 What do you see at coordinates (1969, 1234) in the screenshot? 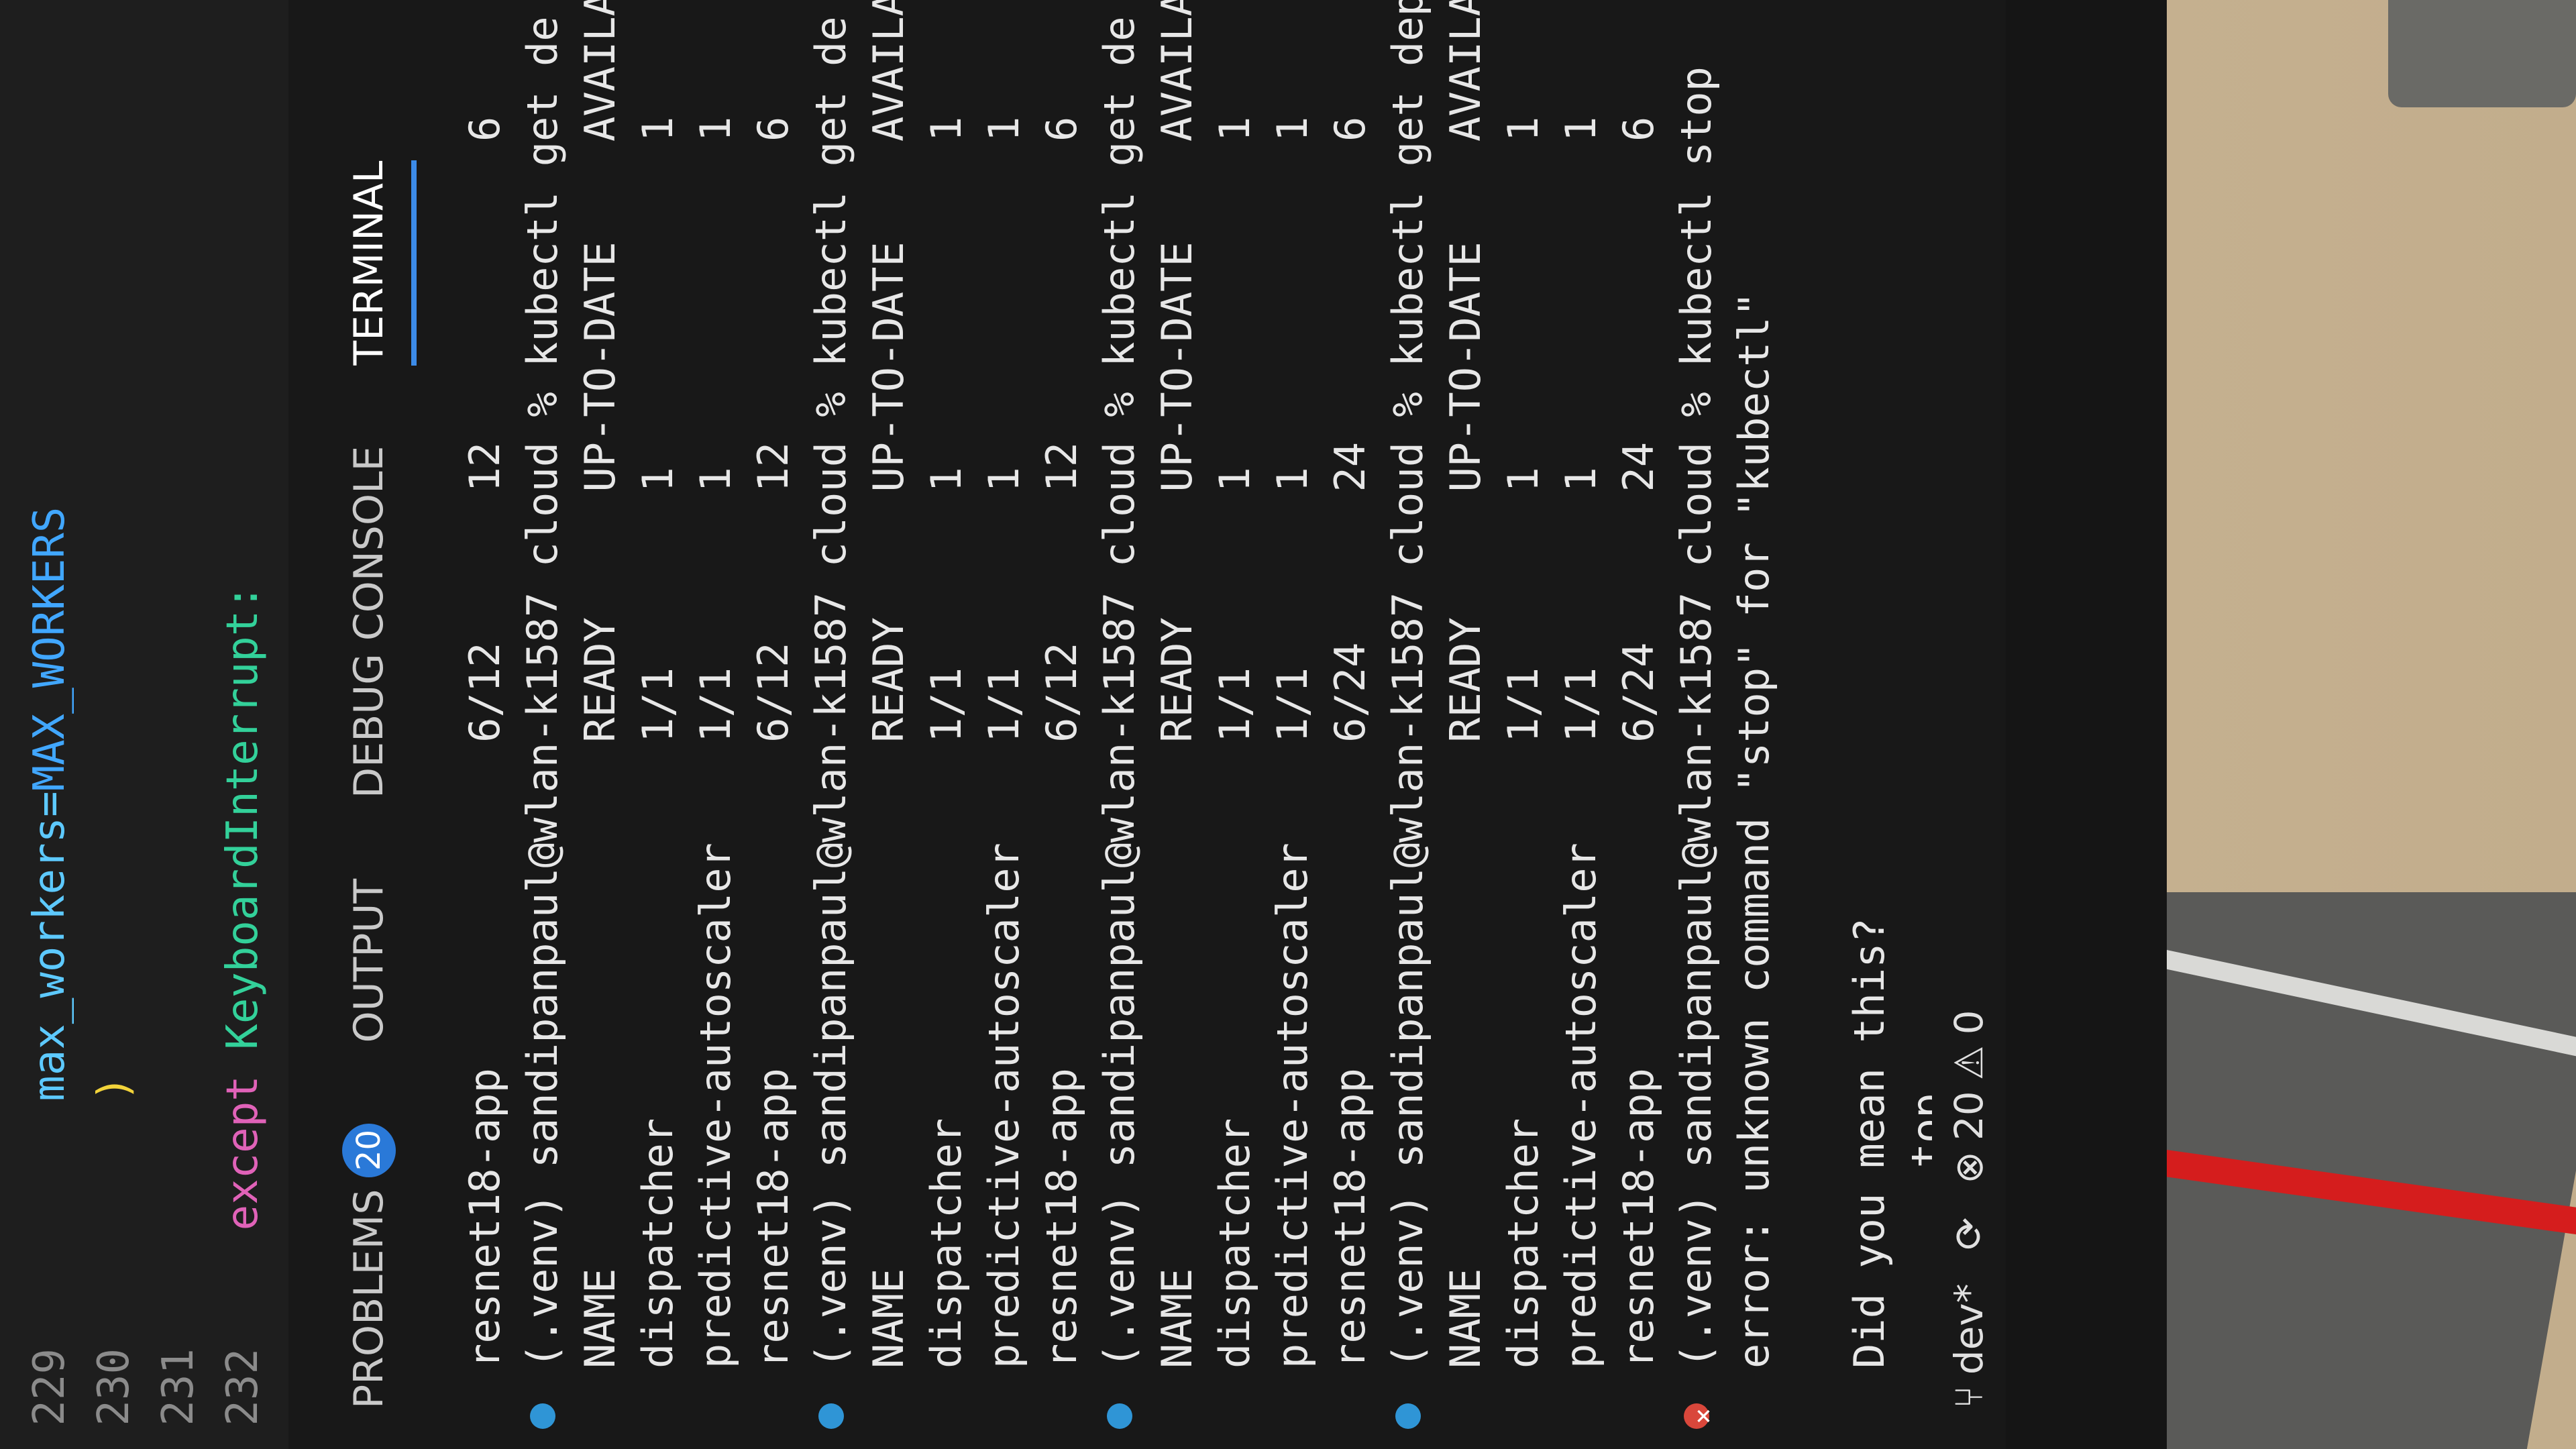
I see `sync-icon: ⟳` at bounding box center [1969, 1234].